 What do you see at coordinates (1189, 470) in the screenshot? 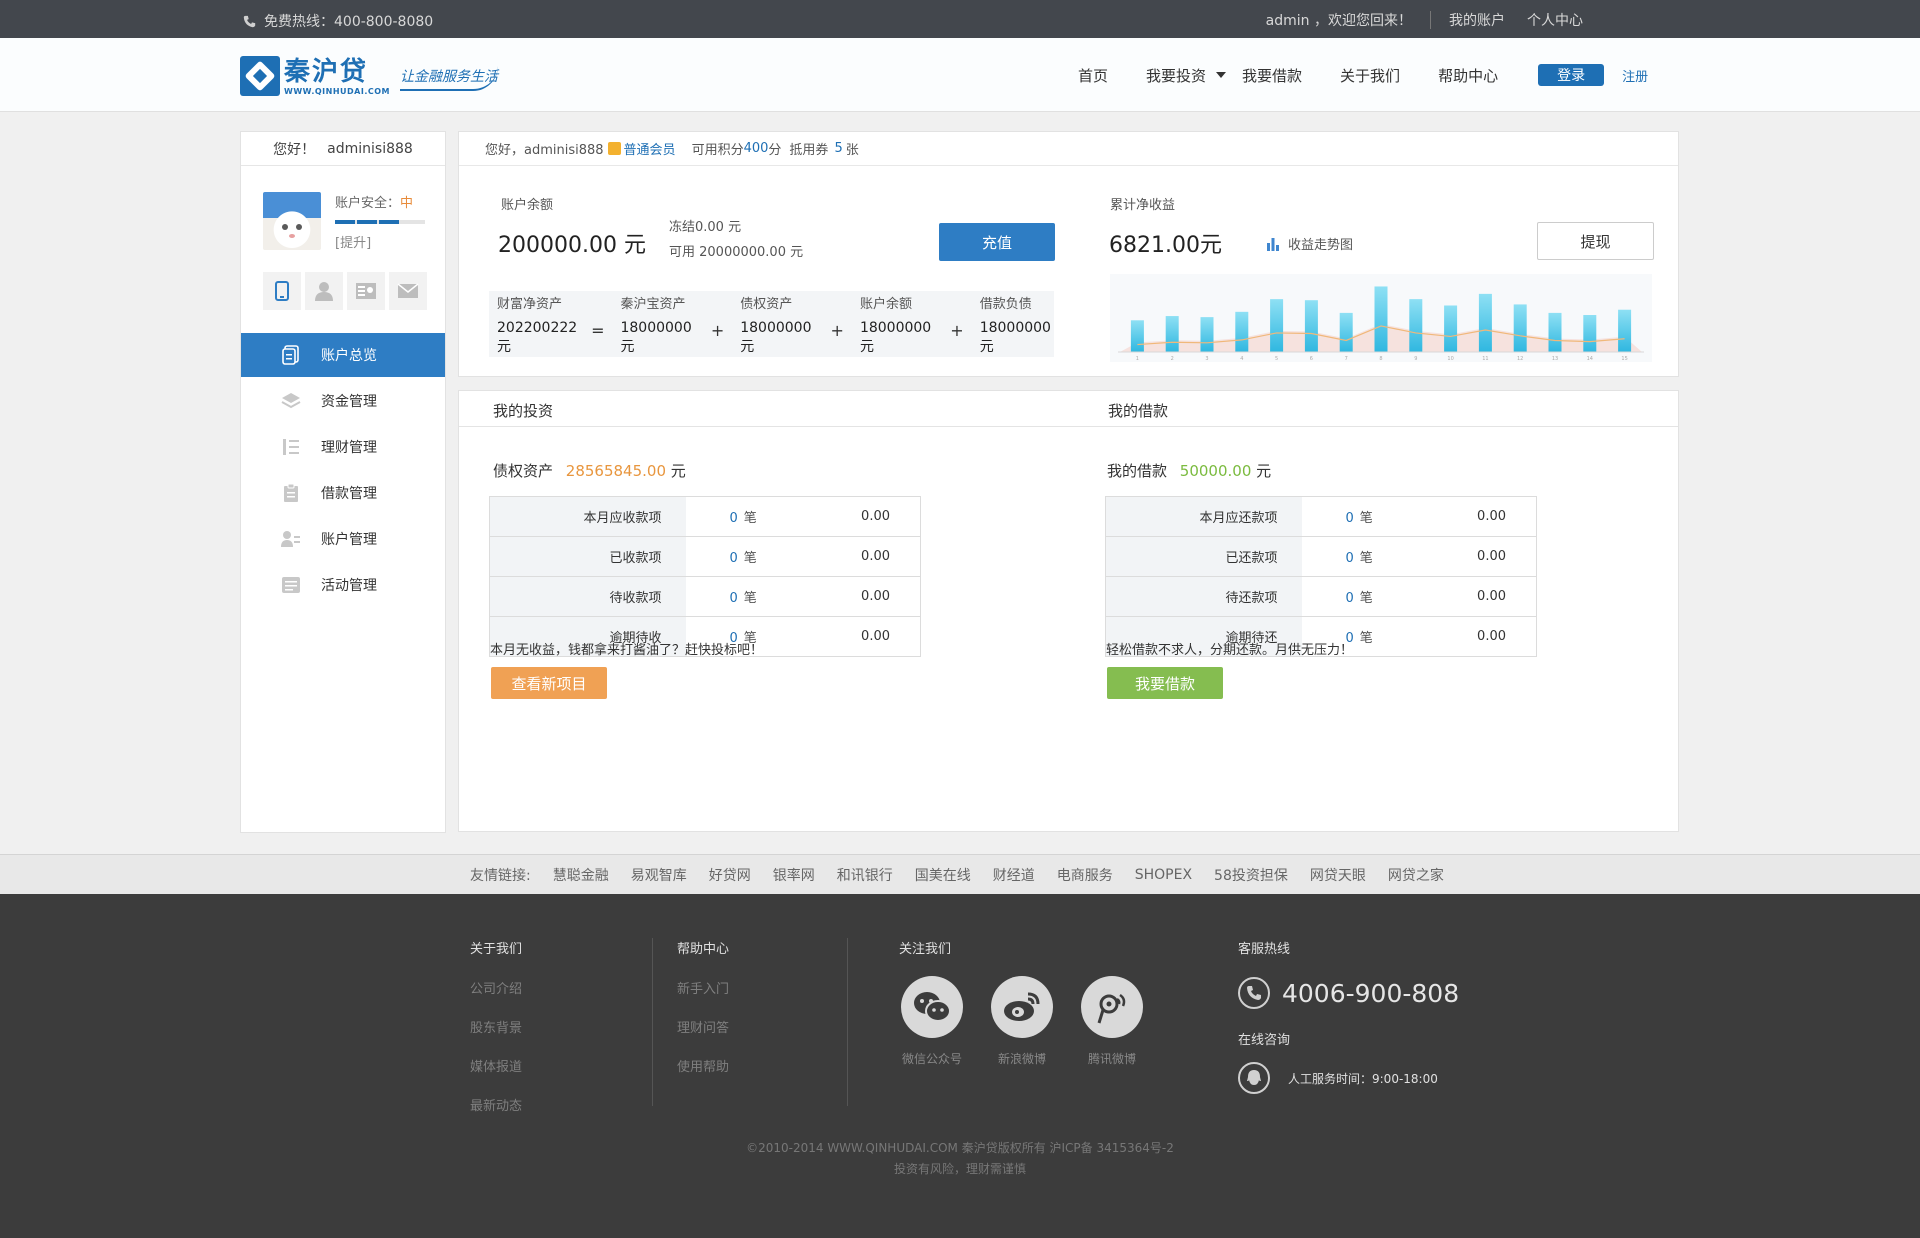
I see `loan-summary: 我的借款 50000.00 元` at bounding box center [1189, 470].